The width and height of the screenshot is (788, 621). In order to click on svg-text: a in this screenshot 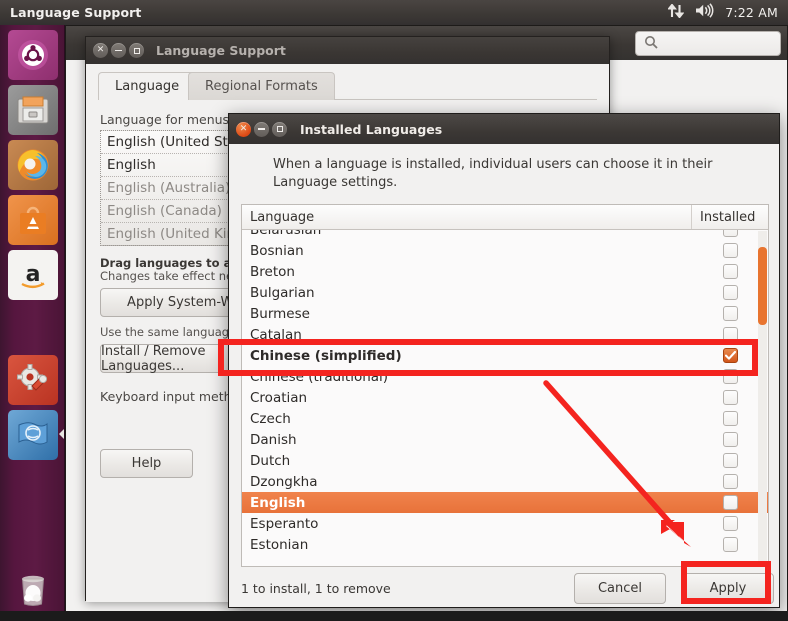, I will do `click(33, 274)`.